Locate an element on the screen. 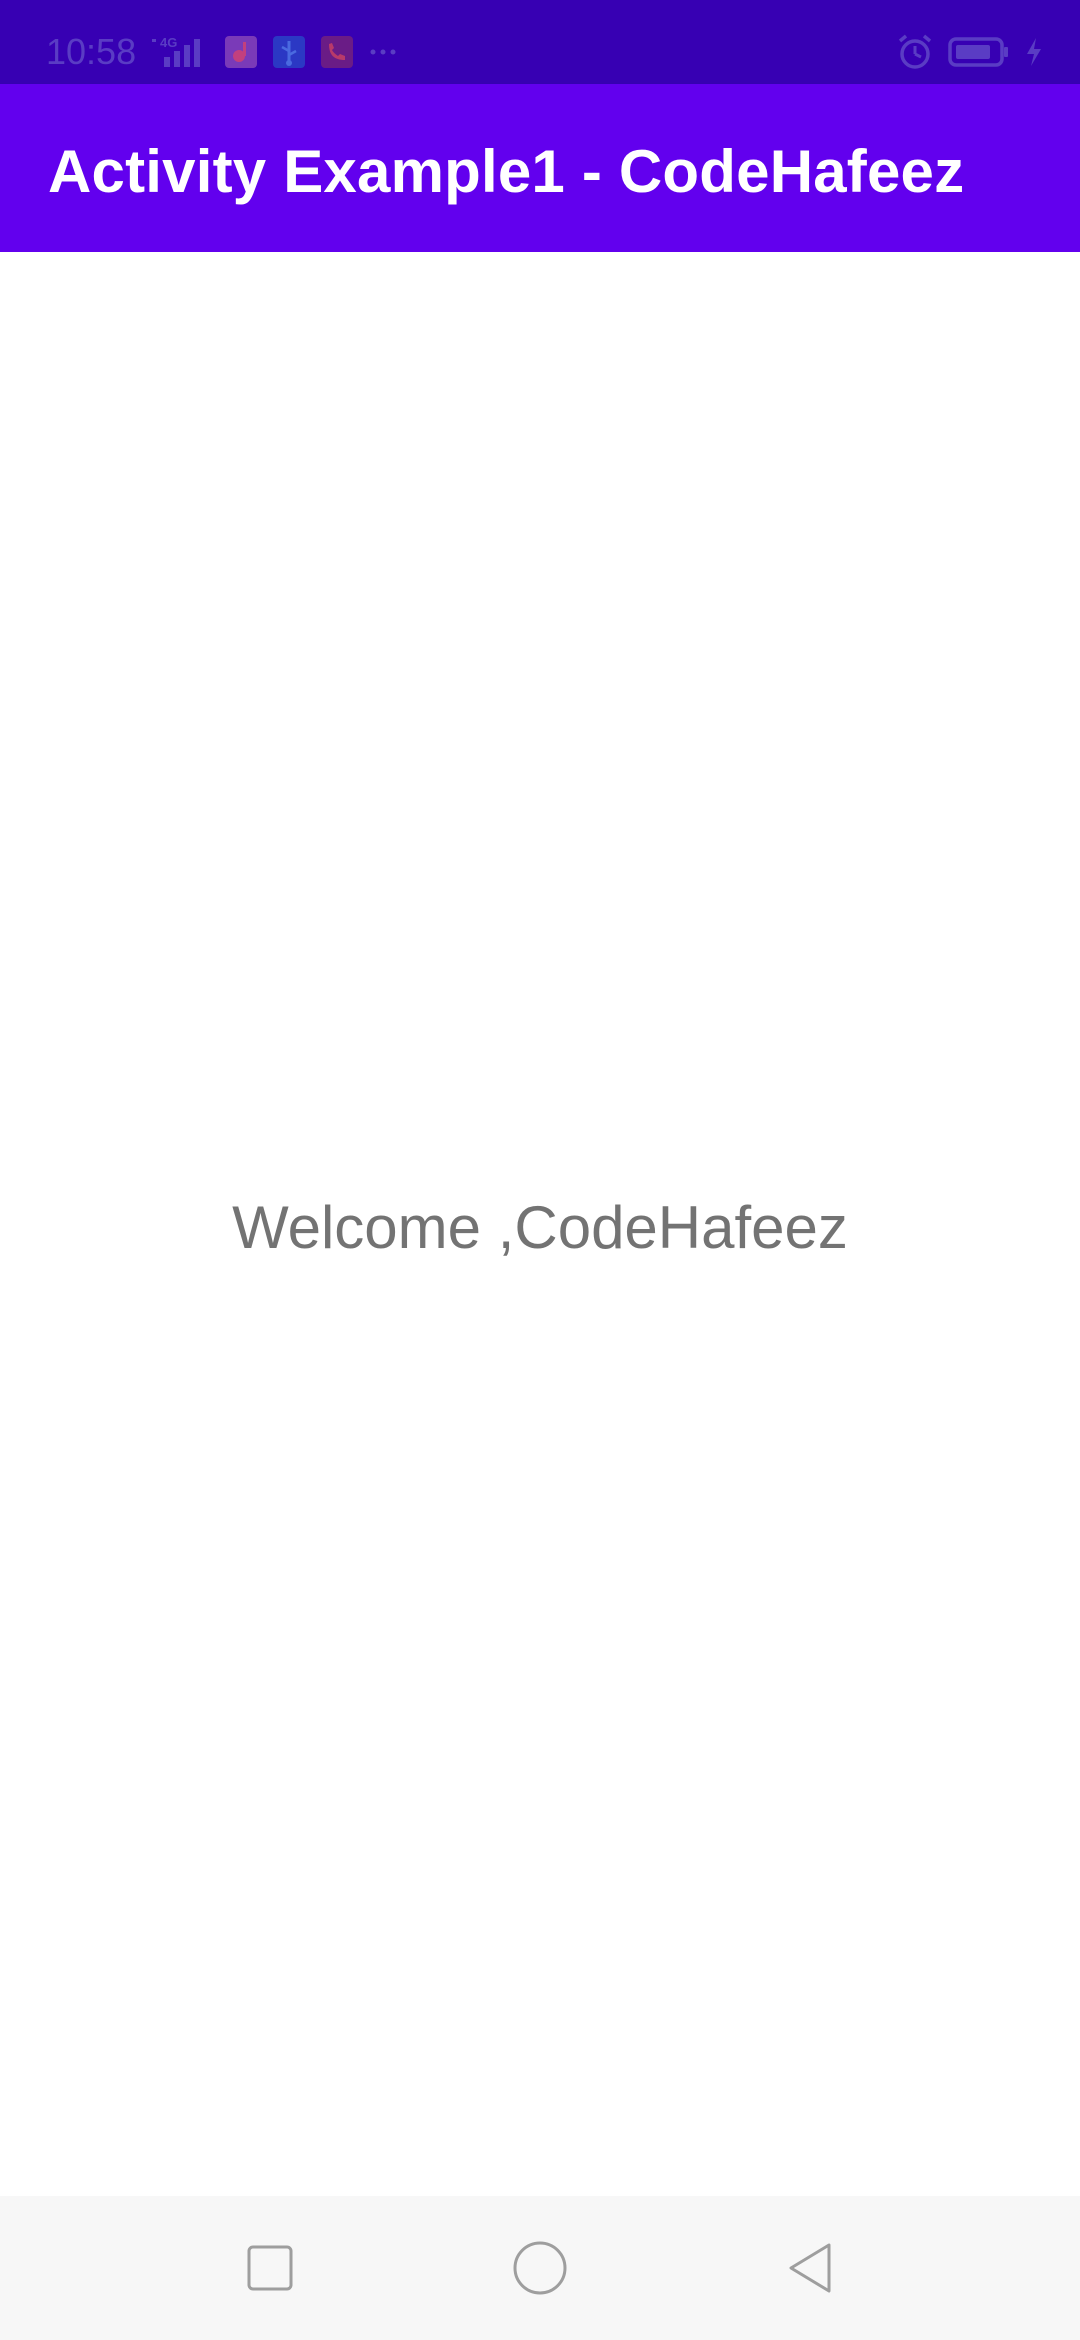 The height and width of the screenshot is (2340, 1080). circle-icon is located at coordinates (540, 2268).